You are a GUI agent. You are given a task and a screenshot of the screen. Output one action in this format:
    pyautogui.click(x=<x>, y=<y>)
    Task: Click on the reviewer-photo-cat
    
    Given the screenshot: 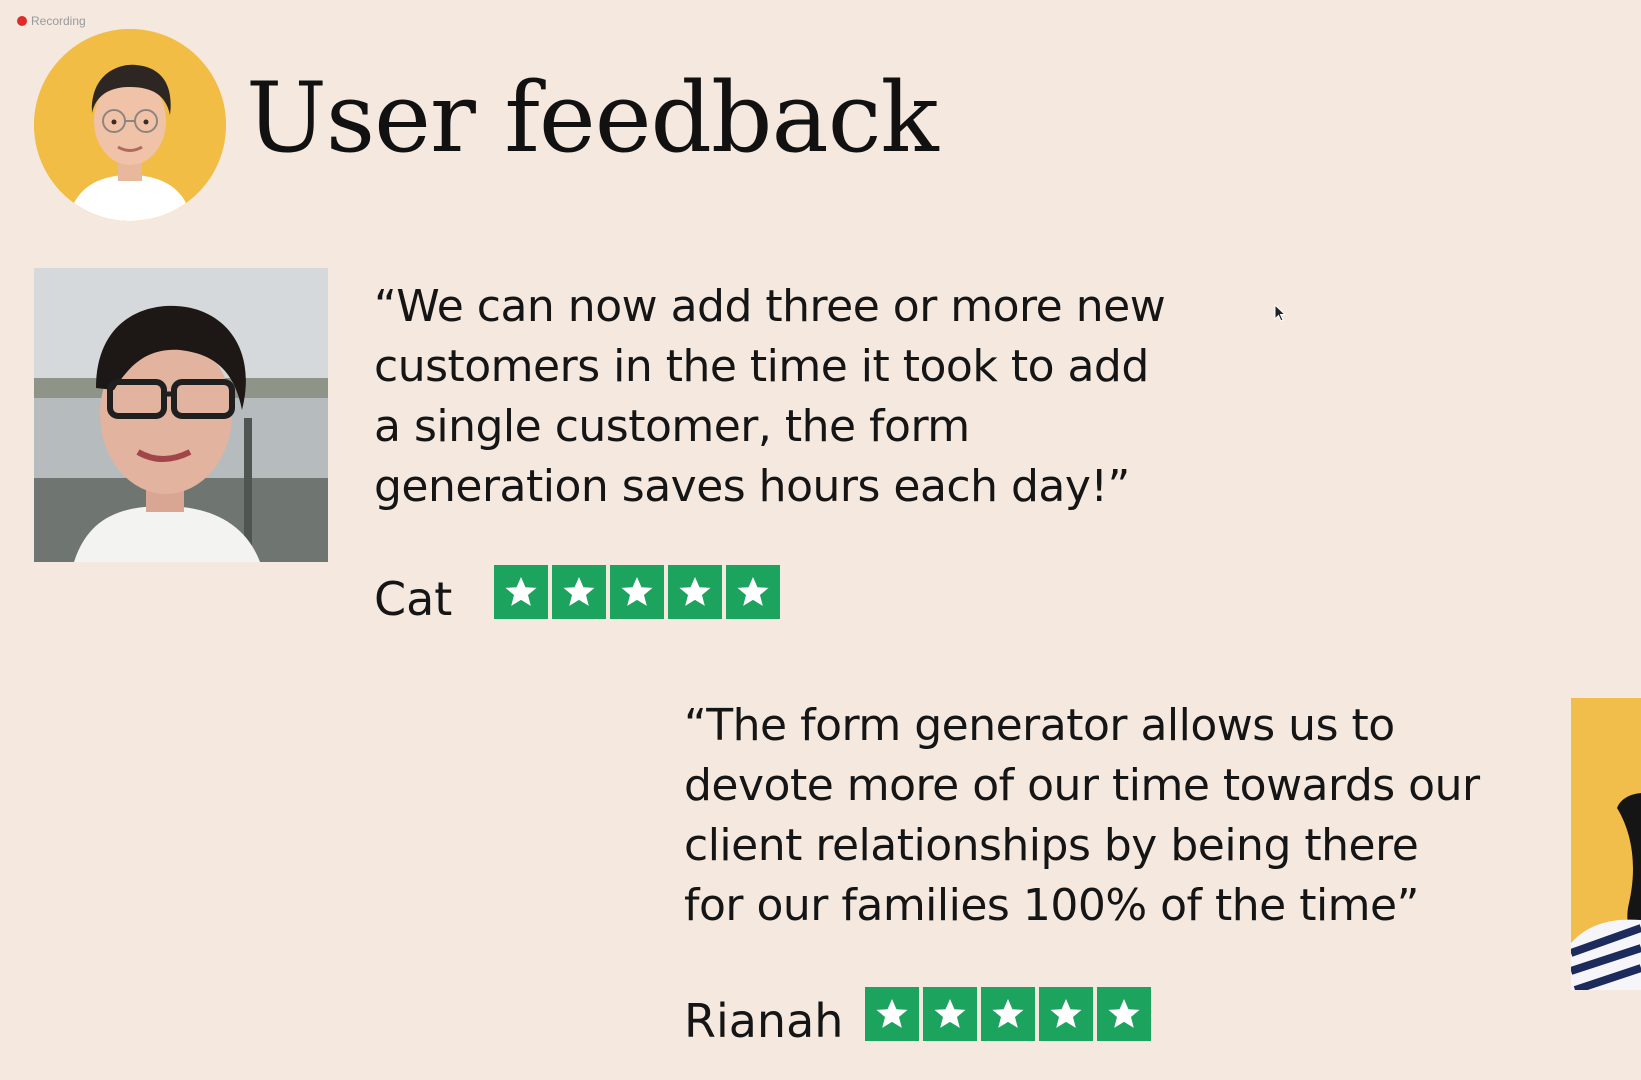 What is the action you would take?
    pyautogui.click(x=181, y=415)
    